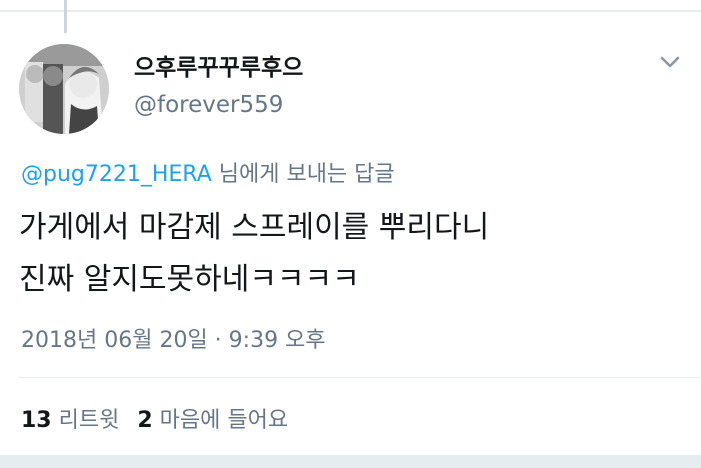 The width and height of the screenshot is (701, 468). I want to click on retweets-label: 리트윗, so click(89, 420).